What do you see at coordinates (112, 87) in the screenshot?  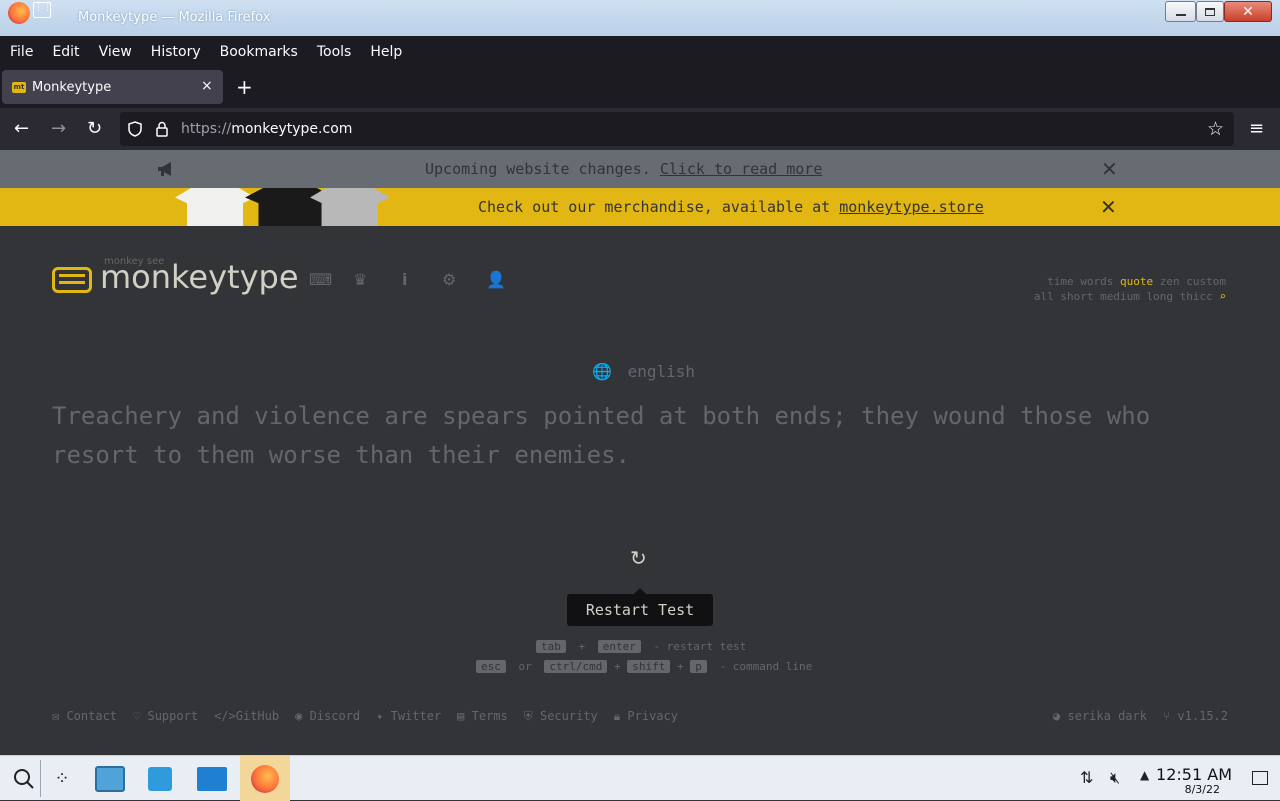 I see `tab-monkeytype: mt Monkeytype ×` at bounding box center [112, 87].